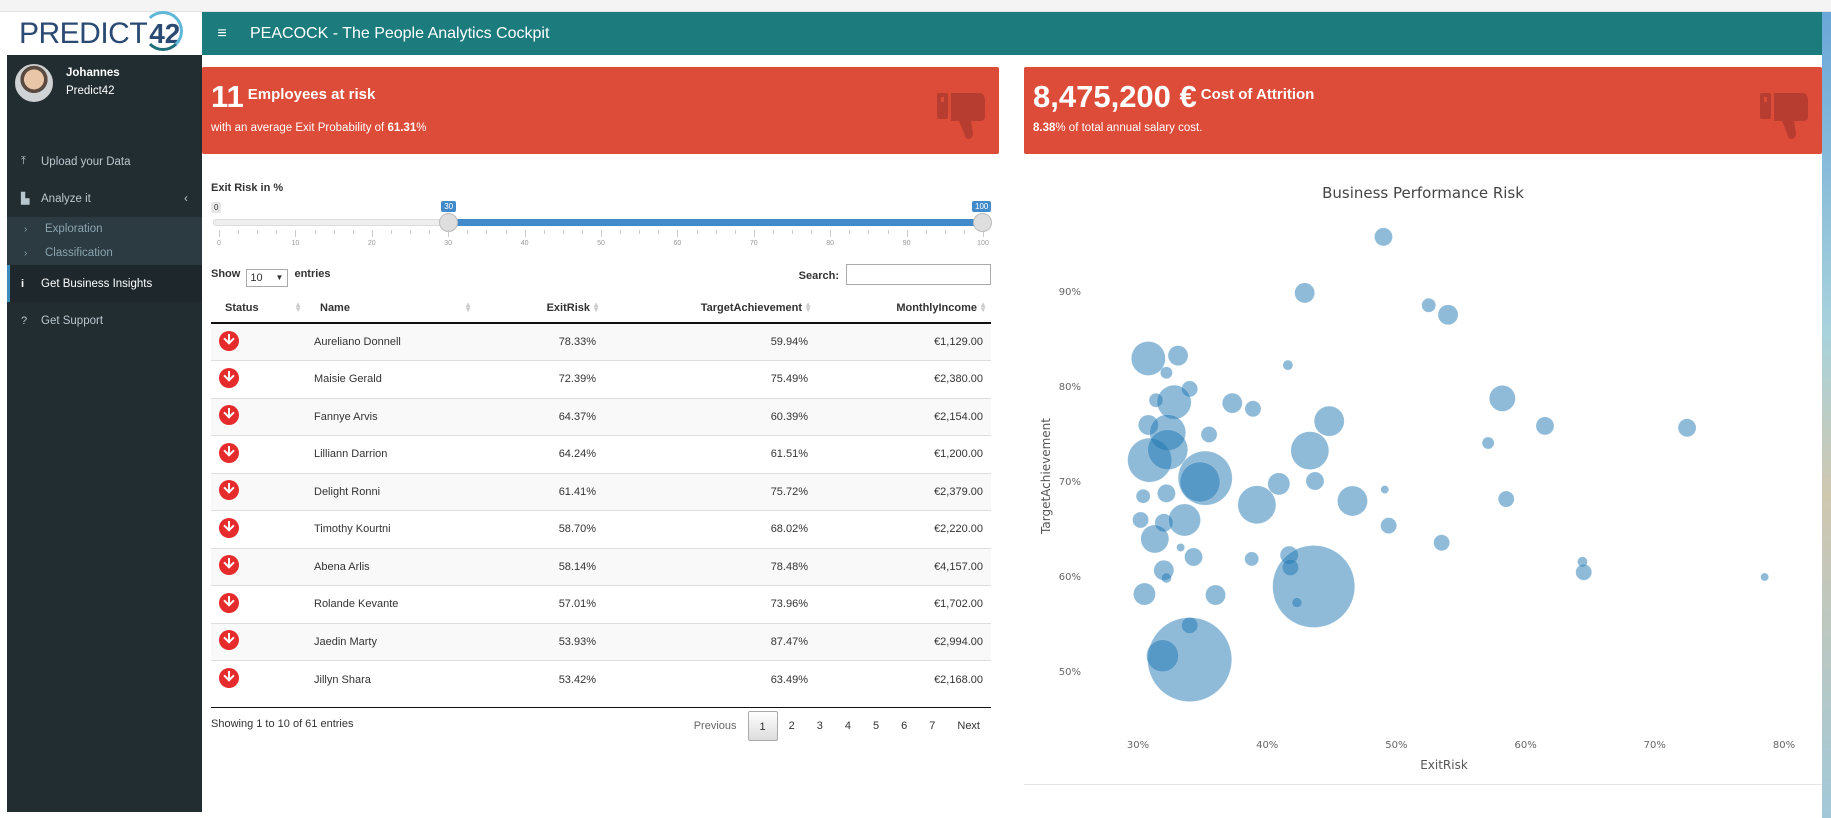 Image resolution: width=1831 pixels, height=818 pixels. What do you see at coordinates (104, 198) in the screenshot?
I see `sidebar-item-analyze: ▙ Analyze it ‹` at bounding box center [104, 198].